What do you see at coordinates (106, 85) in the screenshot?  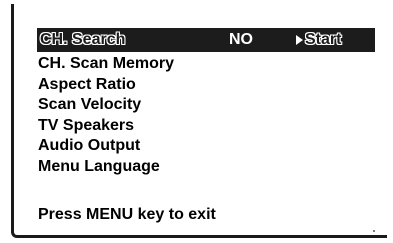 I see `menu-item-aspect-ratio: Aspect Ratio` at bounding box center [106, 85].